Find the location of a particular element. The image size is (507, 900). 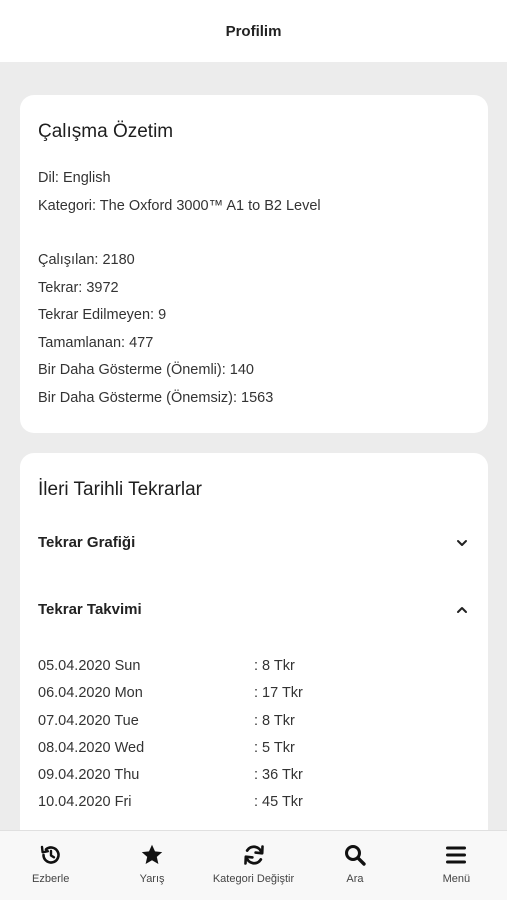

schedule-date: 10.04.2020 Fri is located at coordinates (85, 802).